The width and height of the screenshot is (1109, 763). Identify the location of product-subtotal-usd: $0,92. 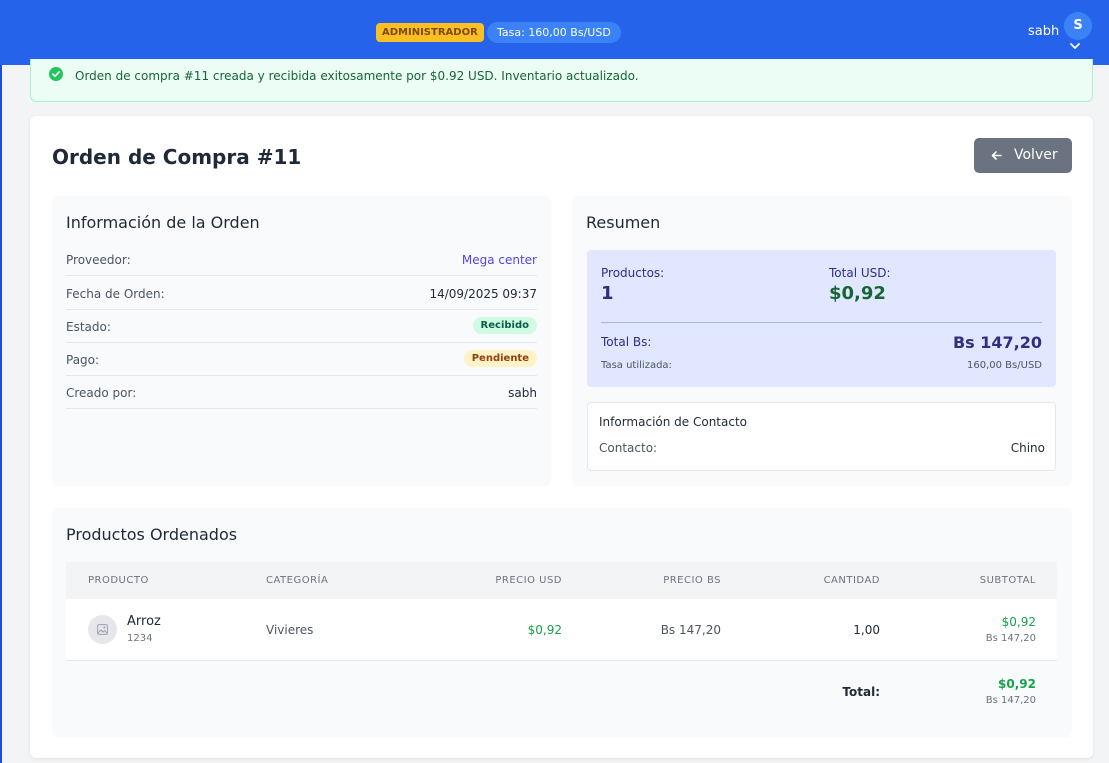
(1018, 622).